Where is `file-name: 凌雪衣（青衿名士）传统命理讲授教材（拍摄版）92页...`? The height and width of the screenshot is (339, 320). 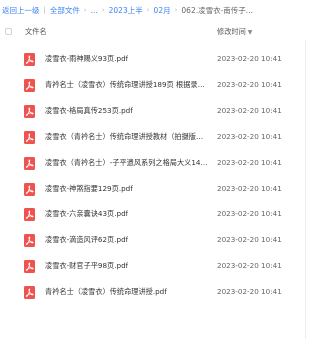 file-name: 凌雪衣（青衿名士）传统命理讲授教材（拍摄版）92页... is located at coordinates (127, 137).